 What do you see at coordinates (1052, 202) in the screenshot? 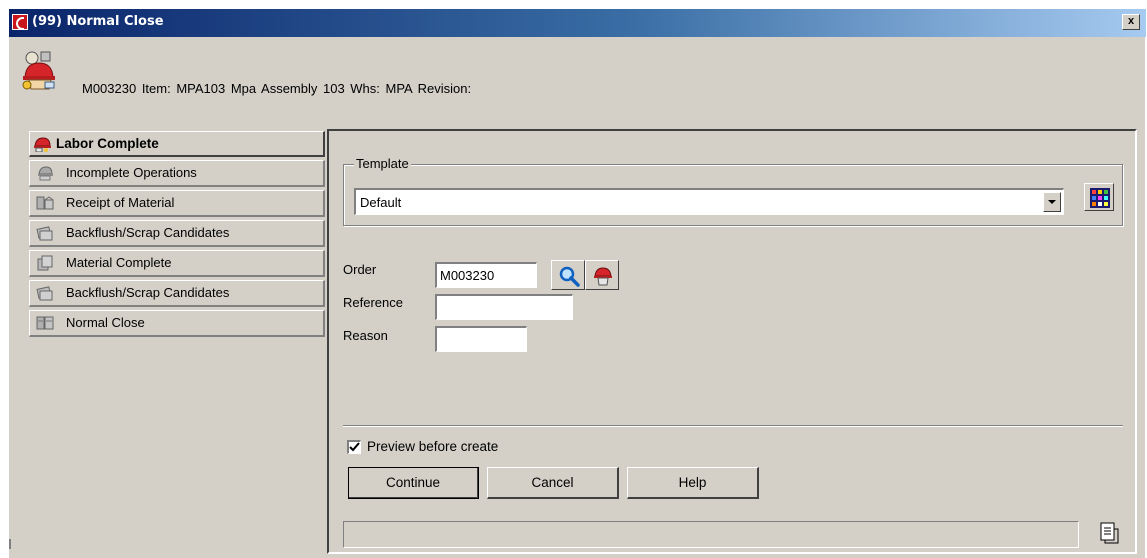
I see `chevron-down-icon` at bounding box center [1052, 202].